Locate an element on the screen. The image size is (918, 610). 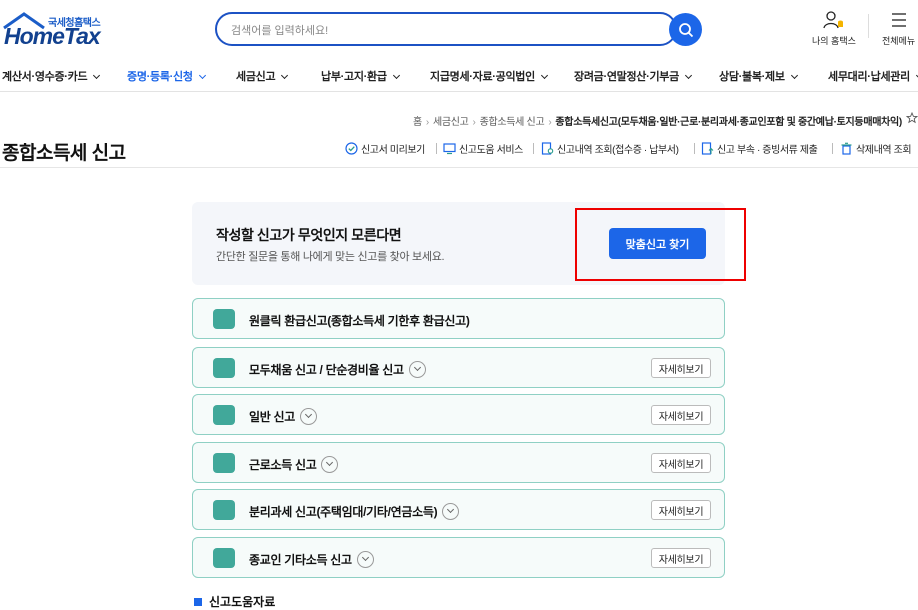
user-bell-icon is located at coordinates (833, 20).